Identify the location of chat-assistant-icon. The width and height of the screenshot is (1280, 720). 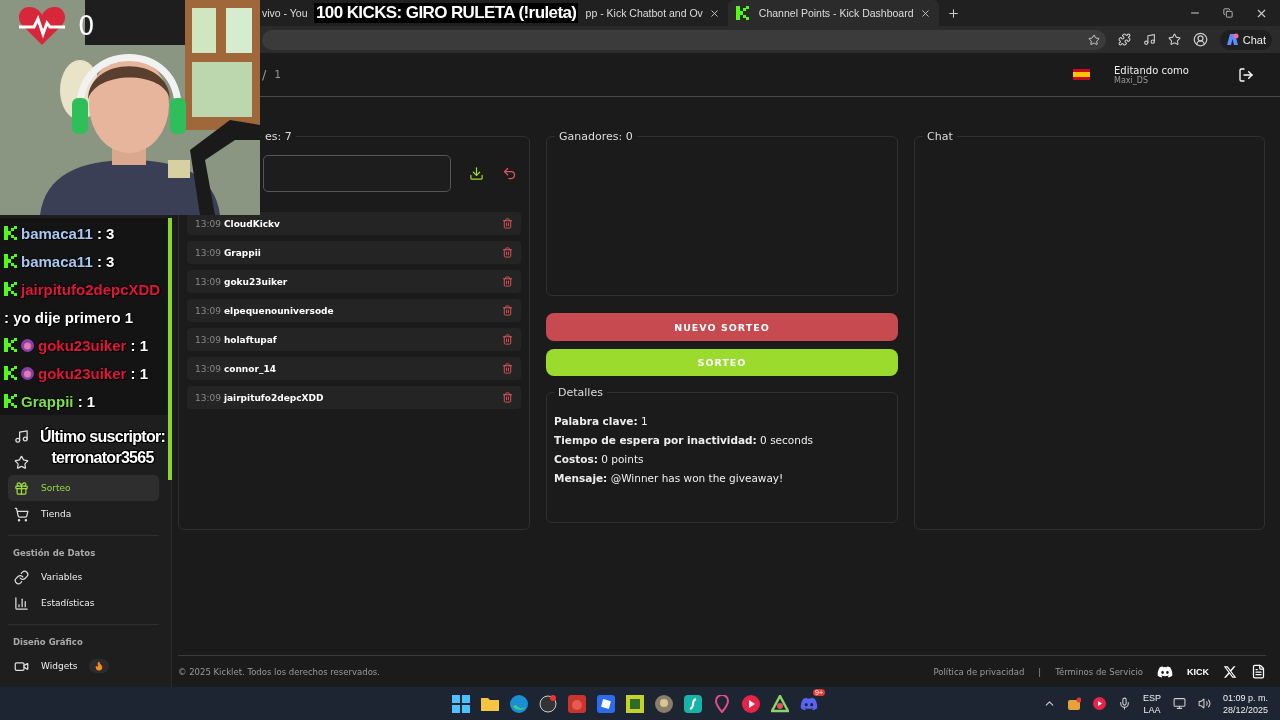
(1232, 39).